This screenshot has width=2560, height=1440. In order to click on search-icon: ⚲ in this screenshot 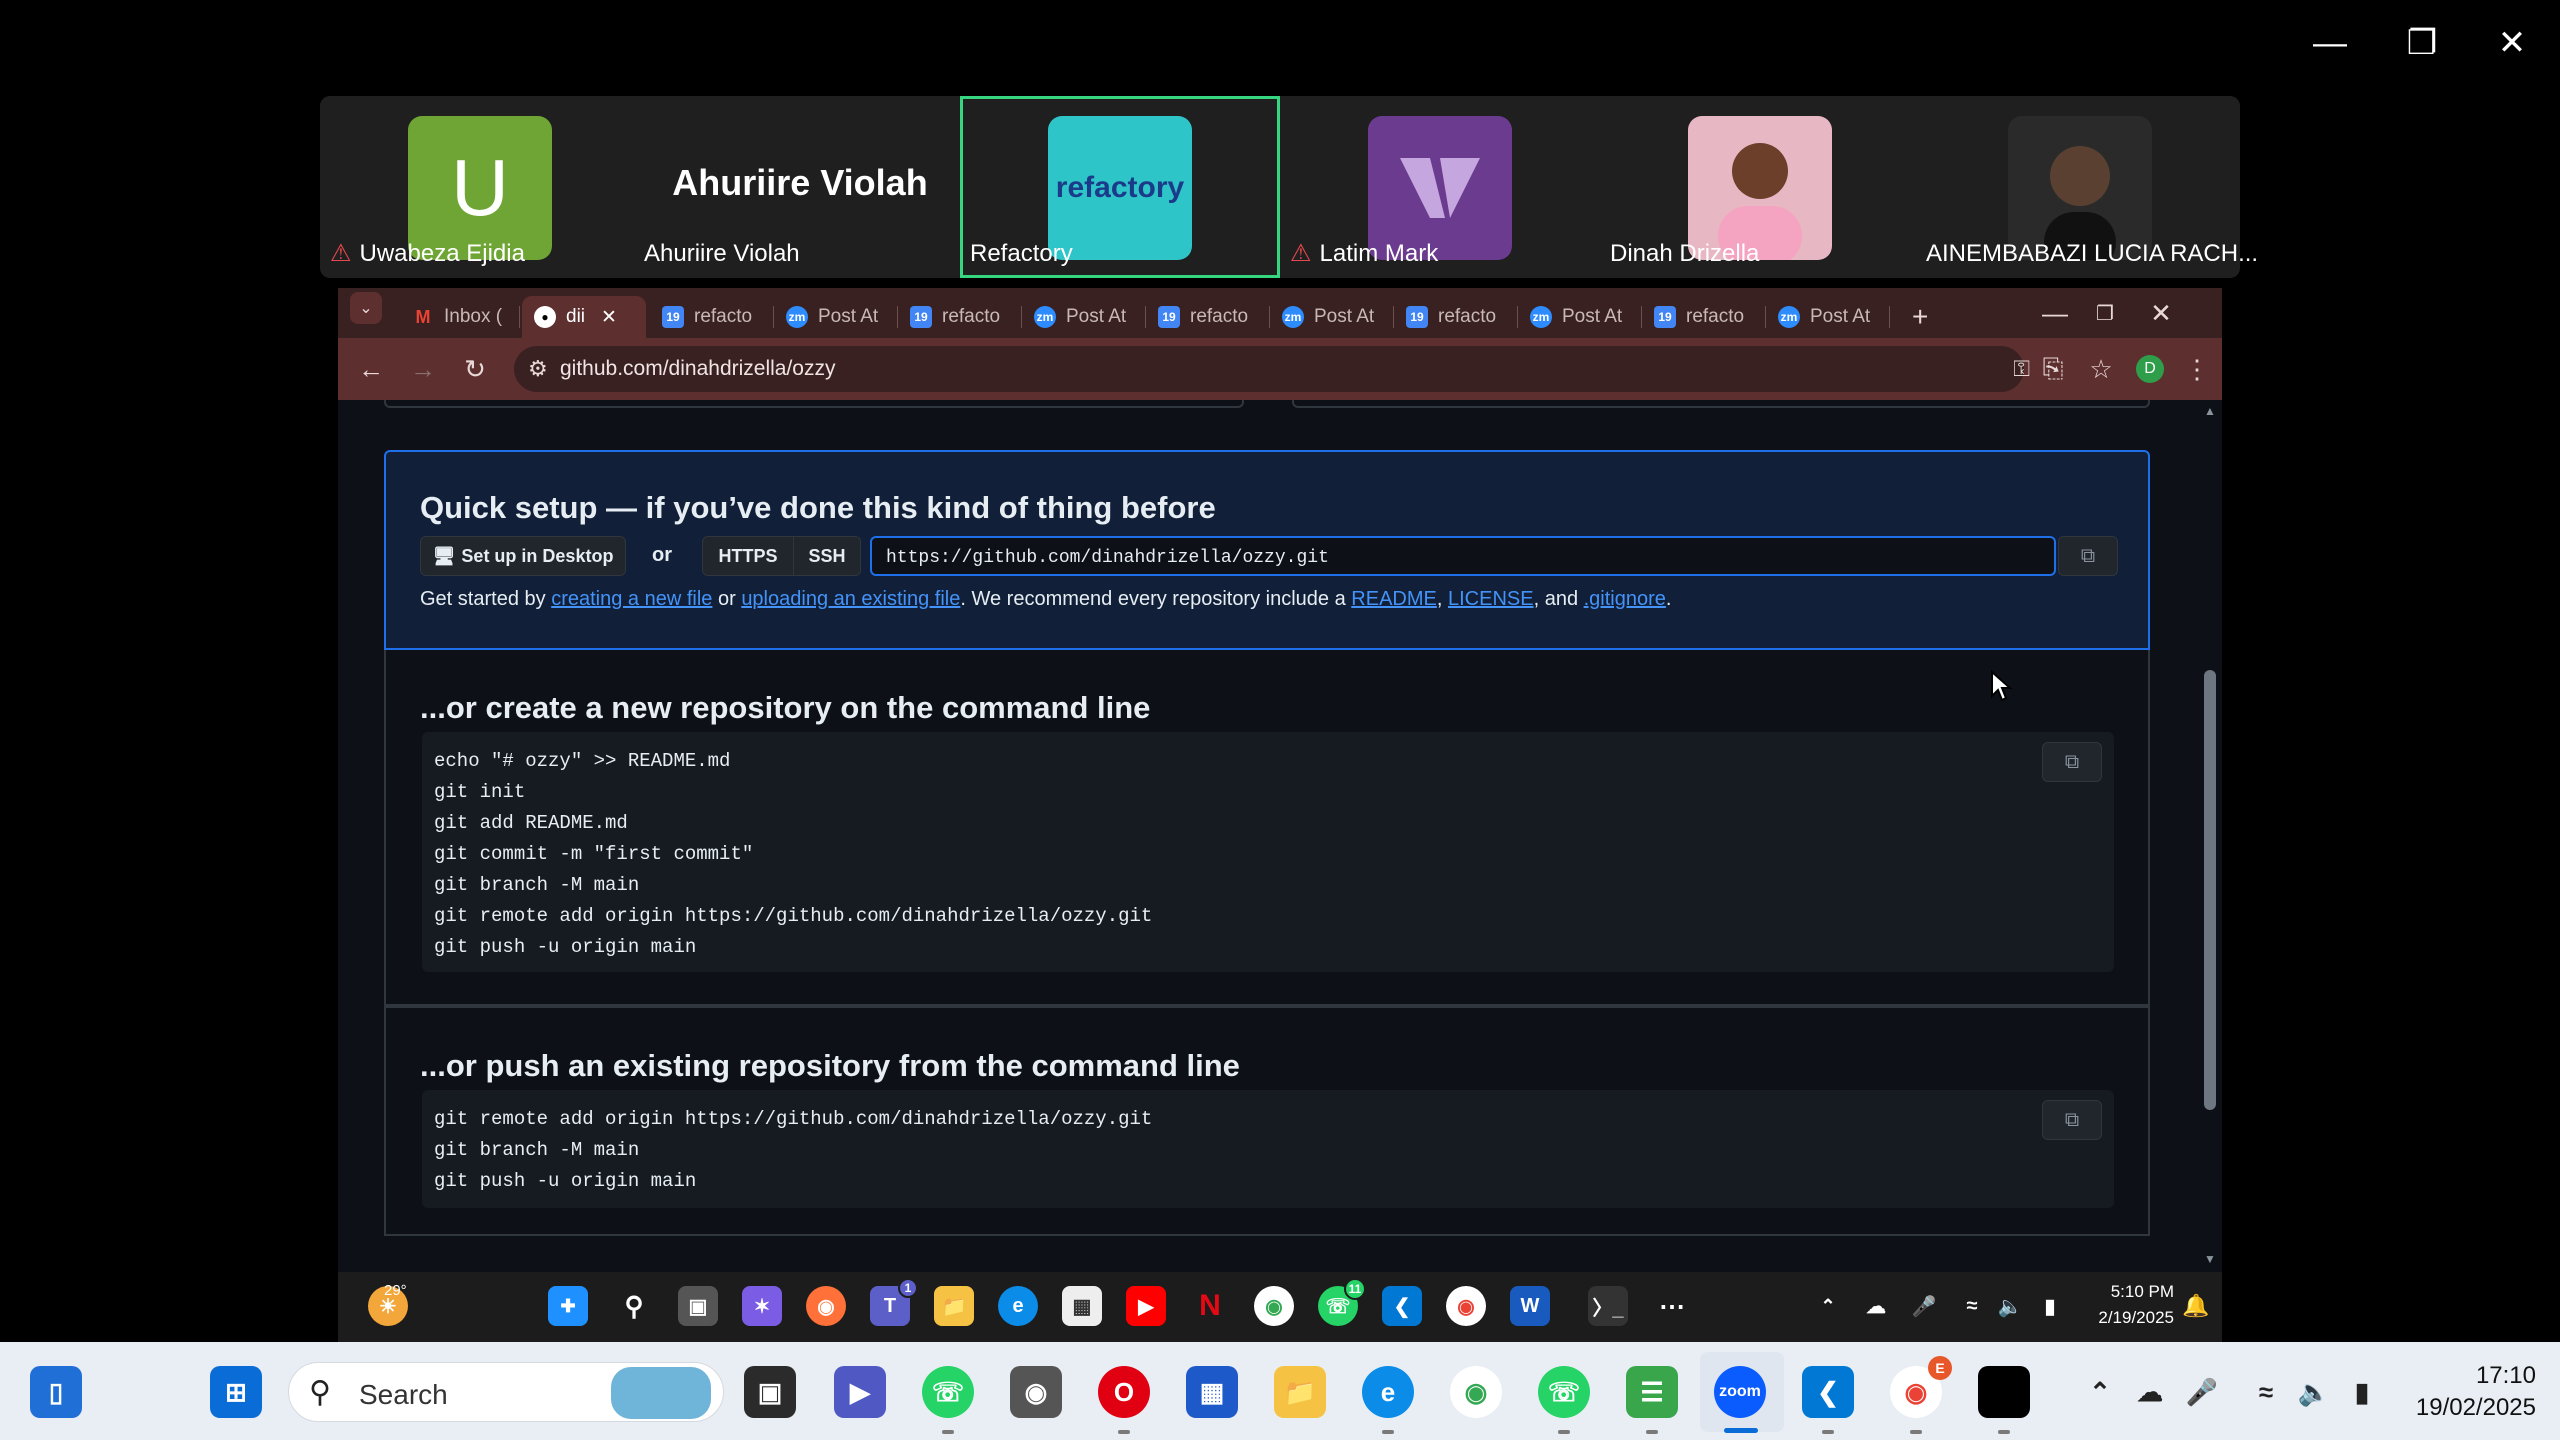, I will do `click(634, 1306)`.